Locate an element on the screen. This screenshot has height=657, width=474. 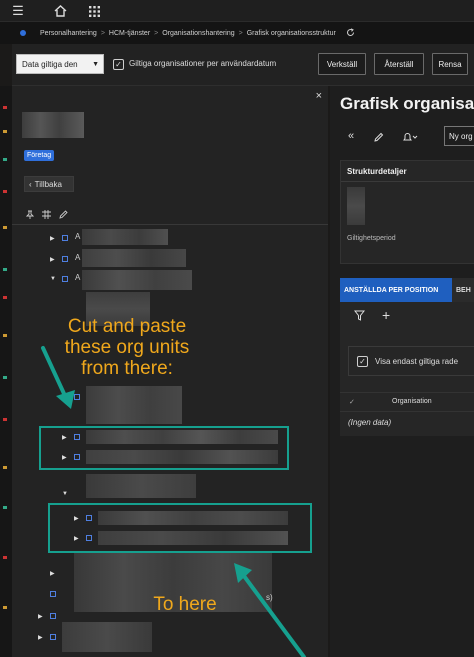
grid-header: ✓ Organisation is located at coordinates (407, 402).